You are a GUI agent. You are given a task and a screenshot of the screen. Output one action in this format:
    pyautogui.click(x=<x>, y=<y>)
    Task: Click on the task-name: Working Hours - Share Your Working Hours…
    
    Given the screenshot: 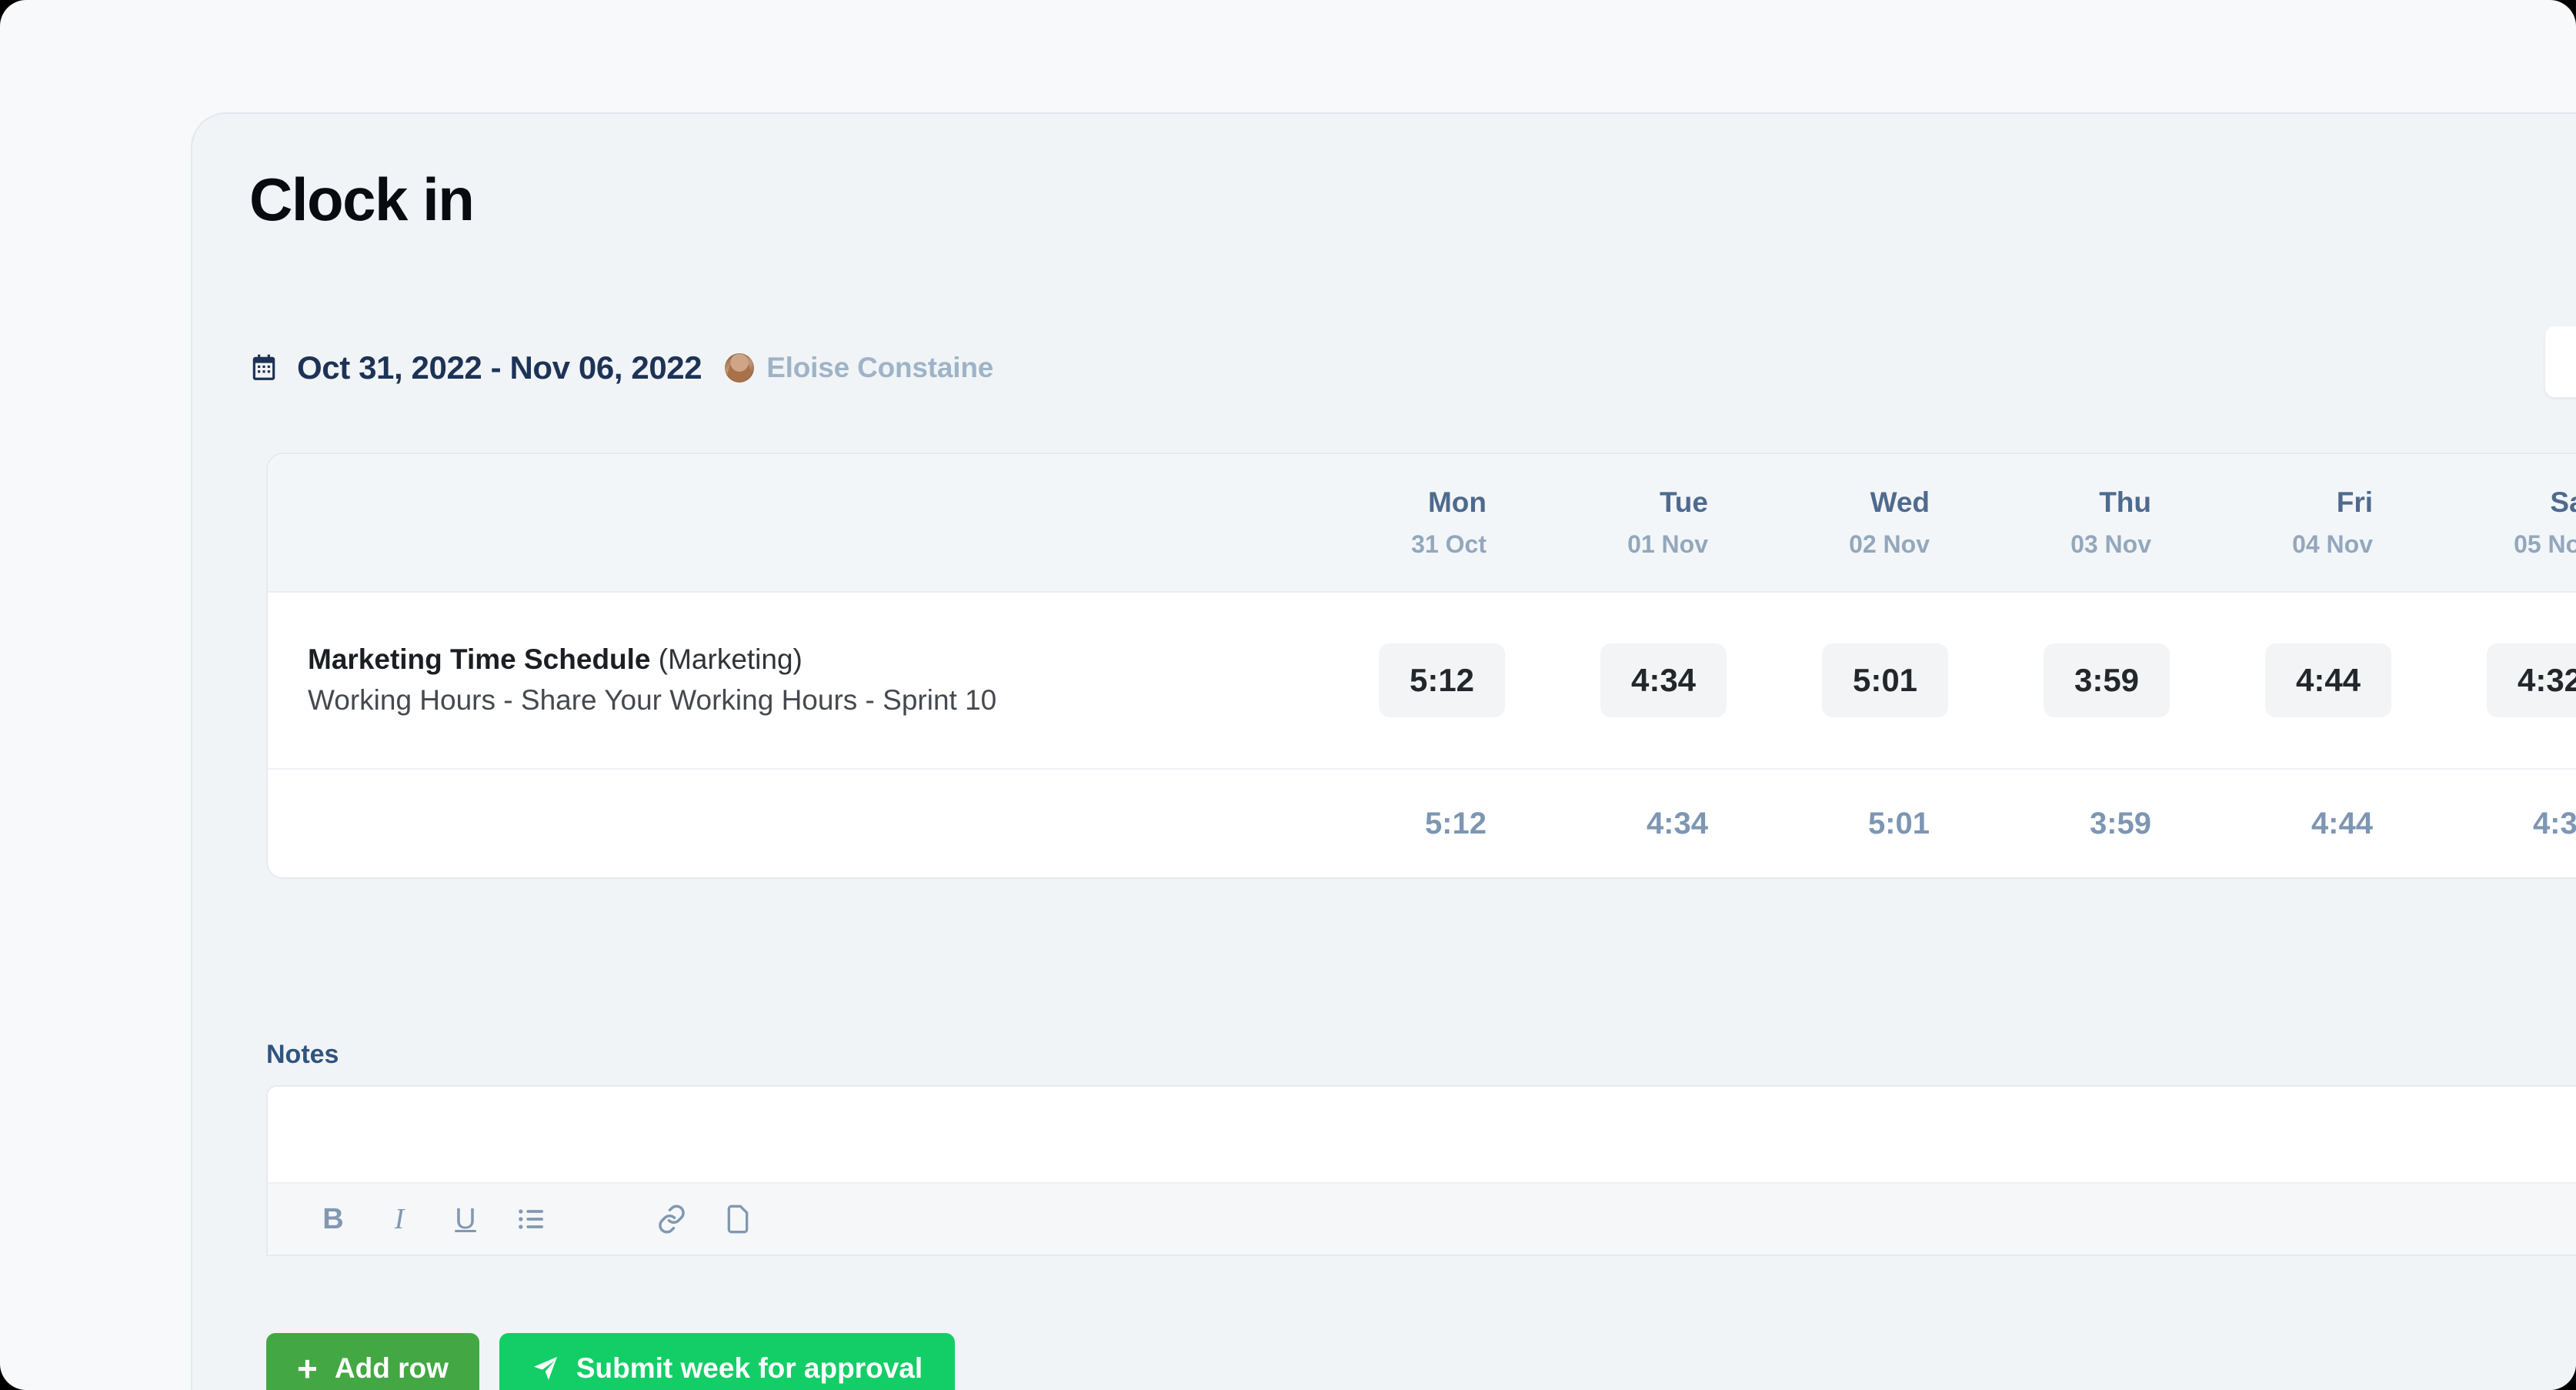 What is the action you would take?
    pyautogui.click(x=652, y=700)
    